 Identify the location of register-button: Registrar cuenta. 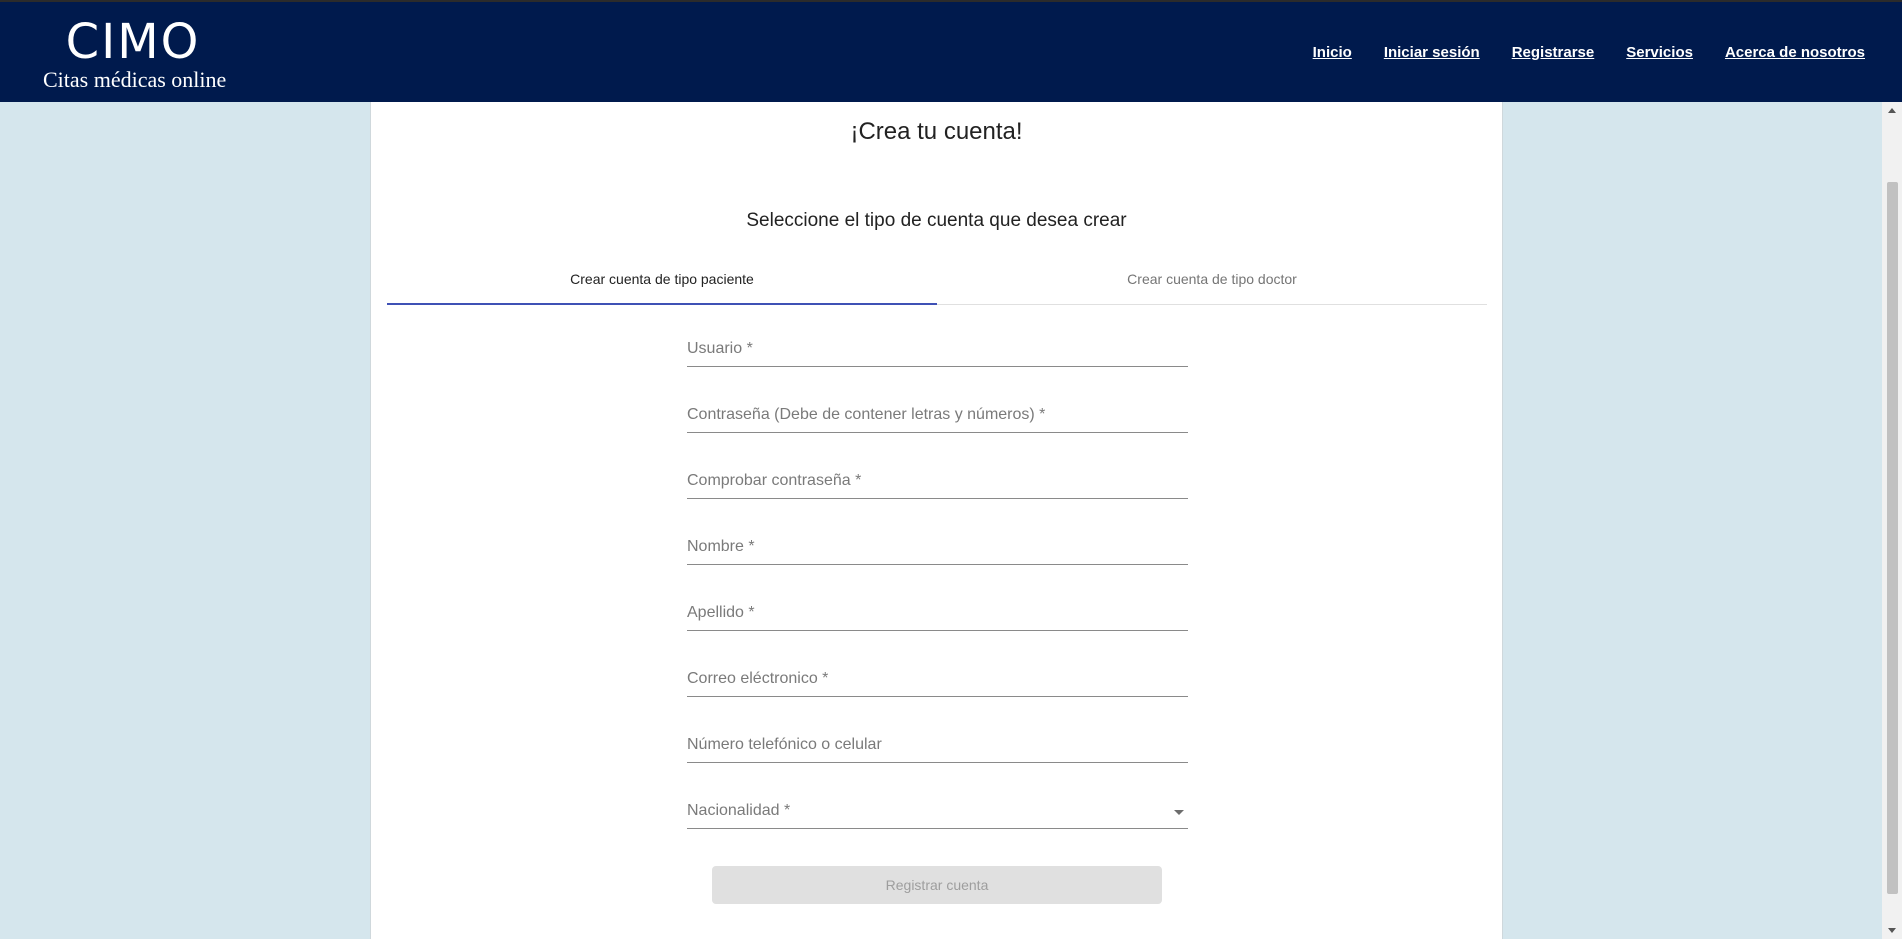
(937, 885).